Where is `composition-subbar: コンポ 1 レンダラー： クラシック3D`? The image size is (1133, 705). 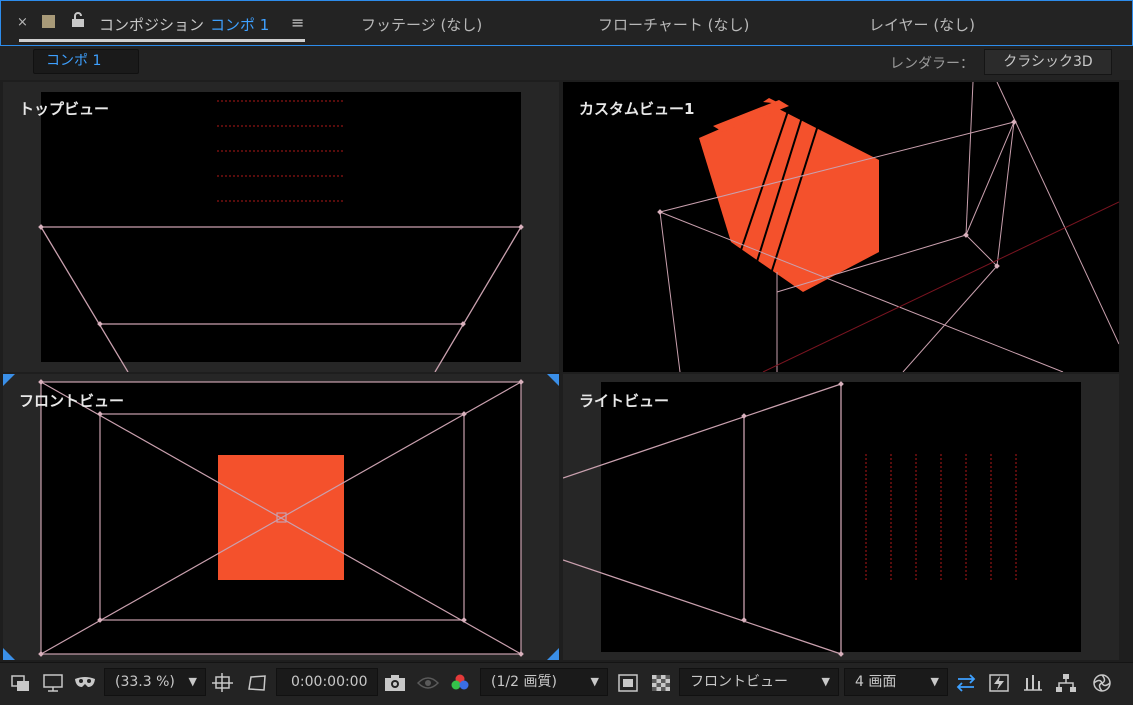 composition-subbar: コンポ 1 レンダラー： クラシック3D is located at coordinates (566, 63).